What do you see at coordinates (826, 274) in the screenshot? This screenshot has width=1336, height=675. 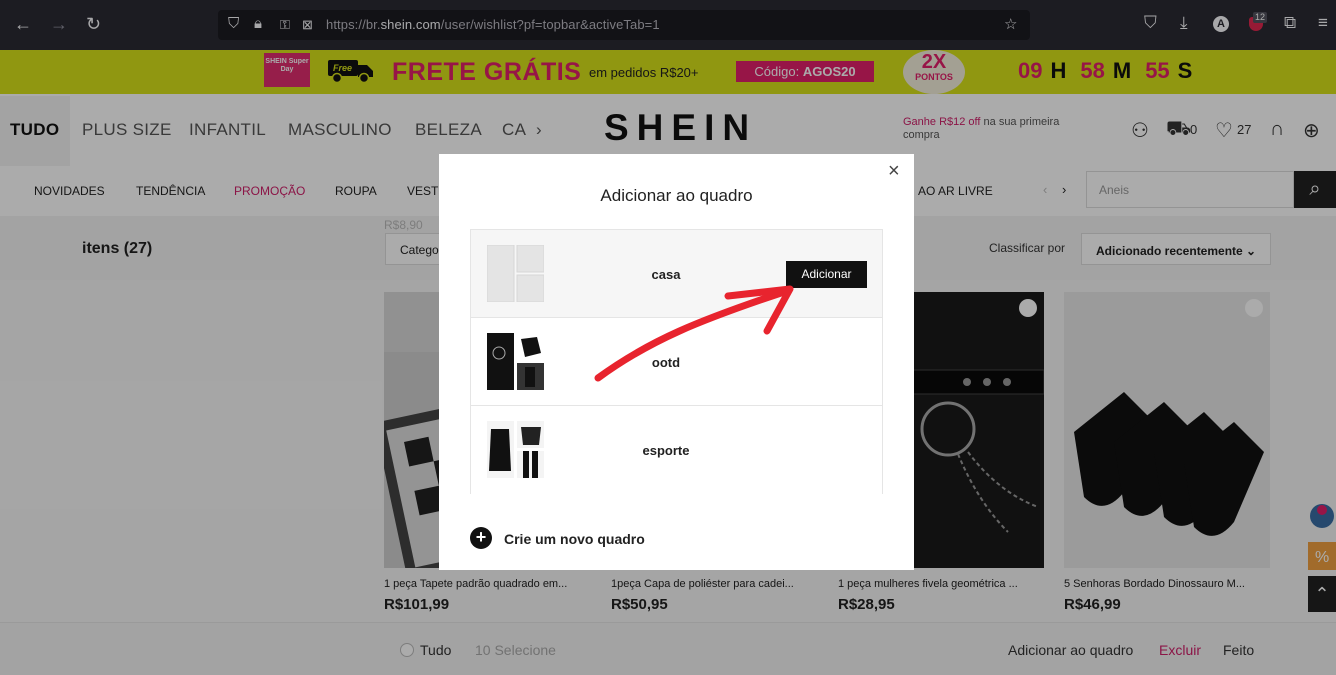 I see `add-to-board-casa-button: Adicionar` at bounding box center [826, 274].